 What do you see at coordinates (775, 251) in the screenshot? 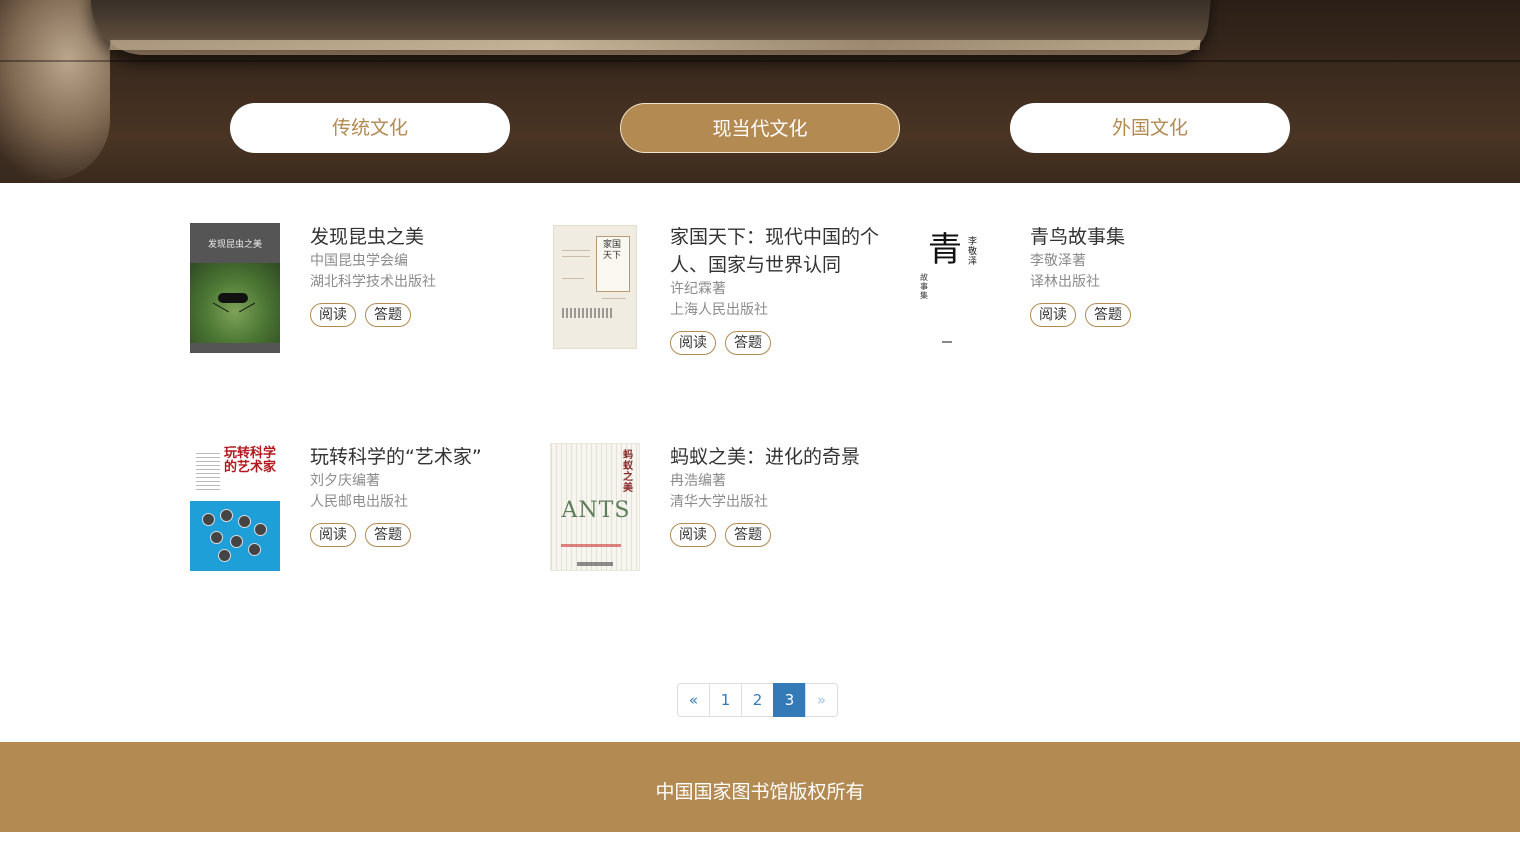
I see `book-title: 家国天下：现代中国的个人、国家与世界认同` at bounding box center [775, 251].